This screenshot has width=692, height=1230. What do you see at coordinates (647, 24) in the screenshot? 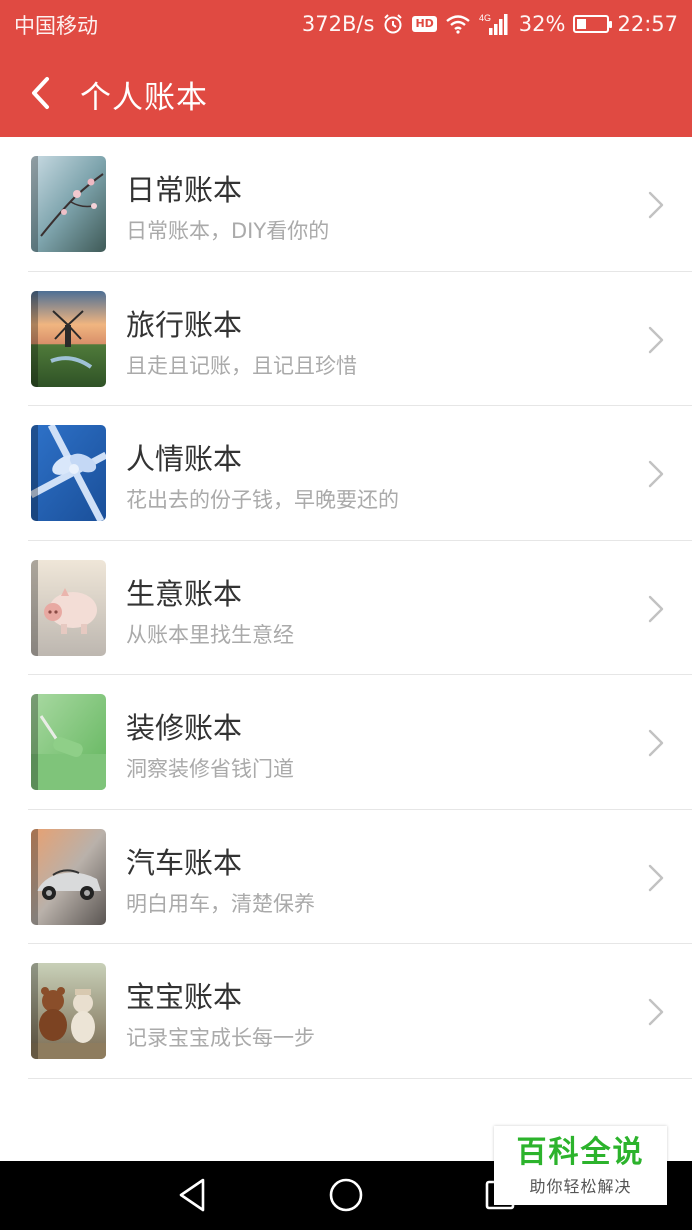
I see `clock: 22:57` at bounding box center [647, 24].